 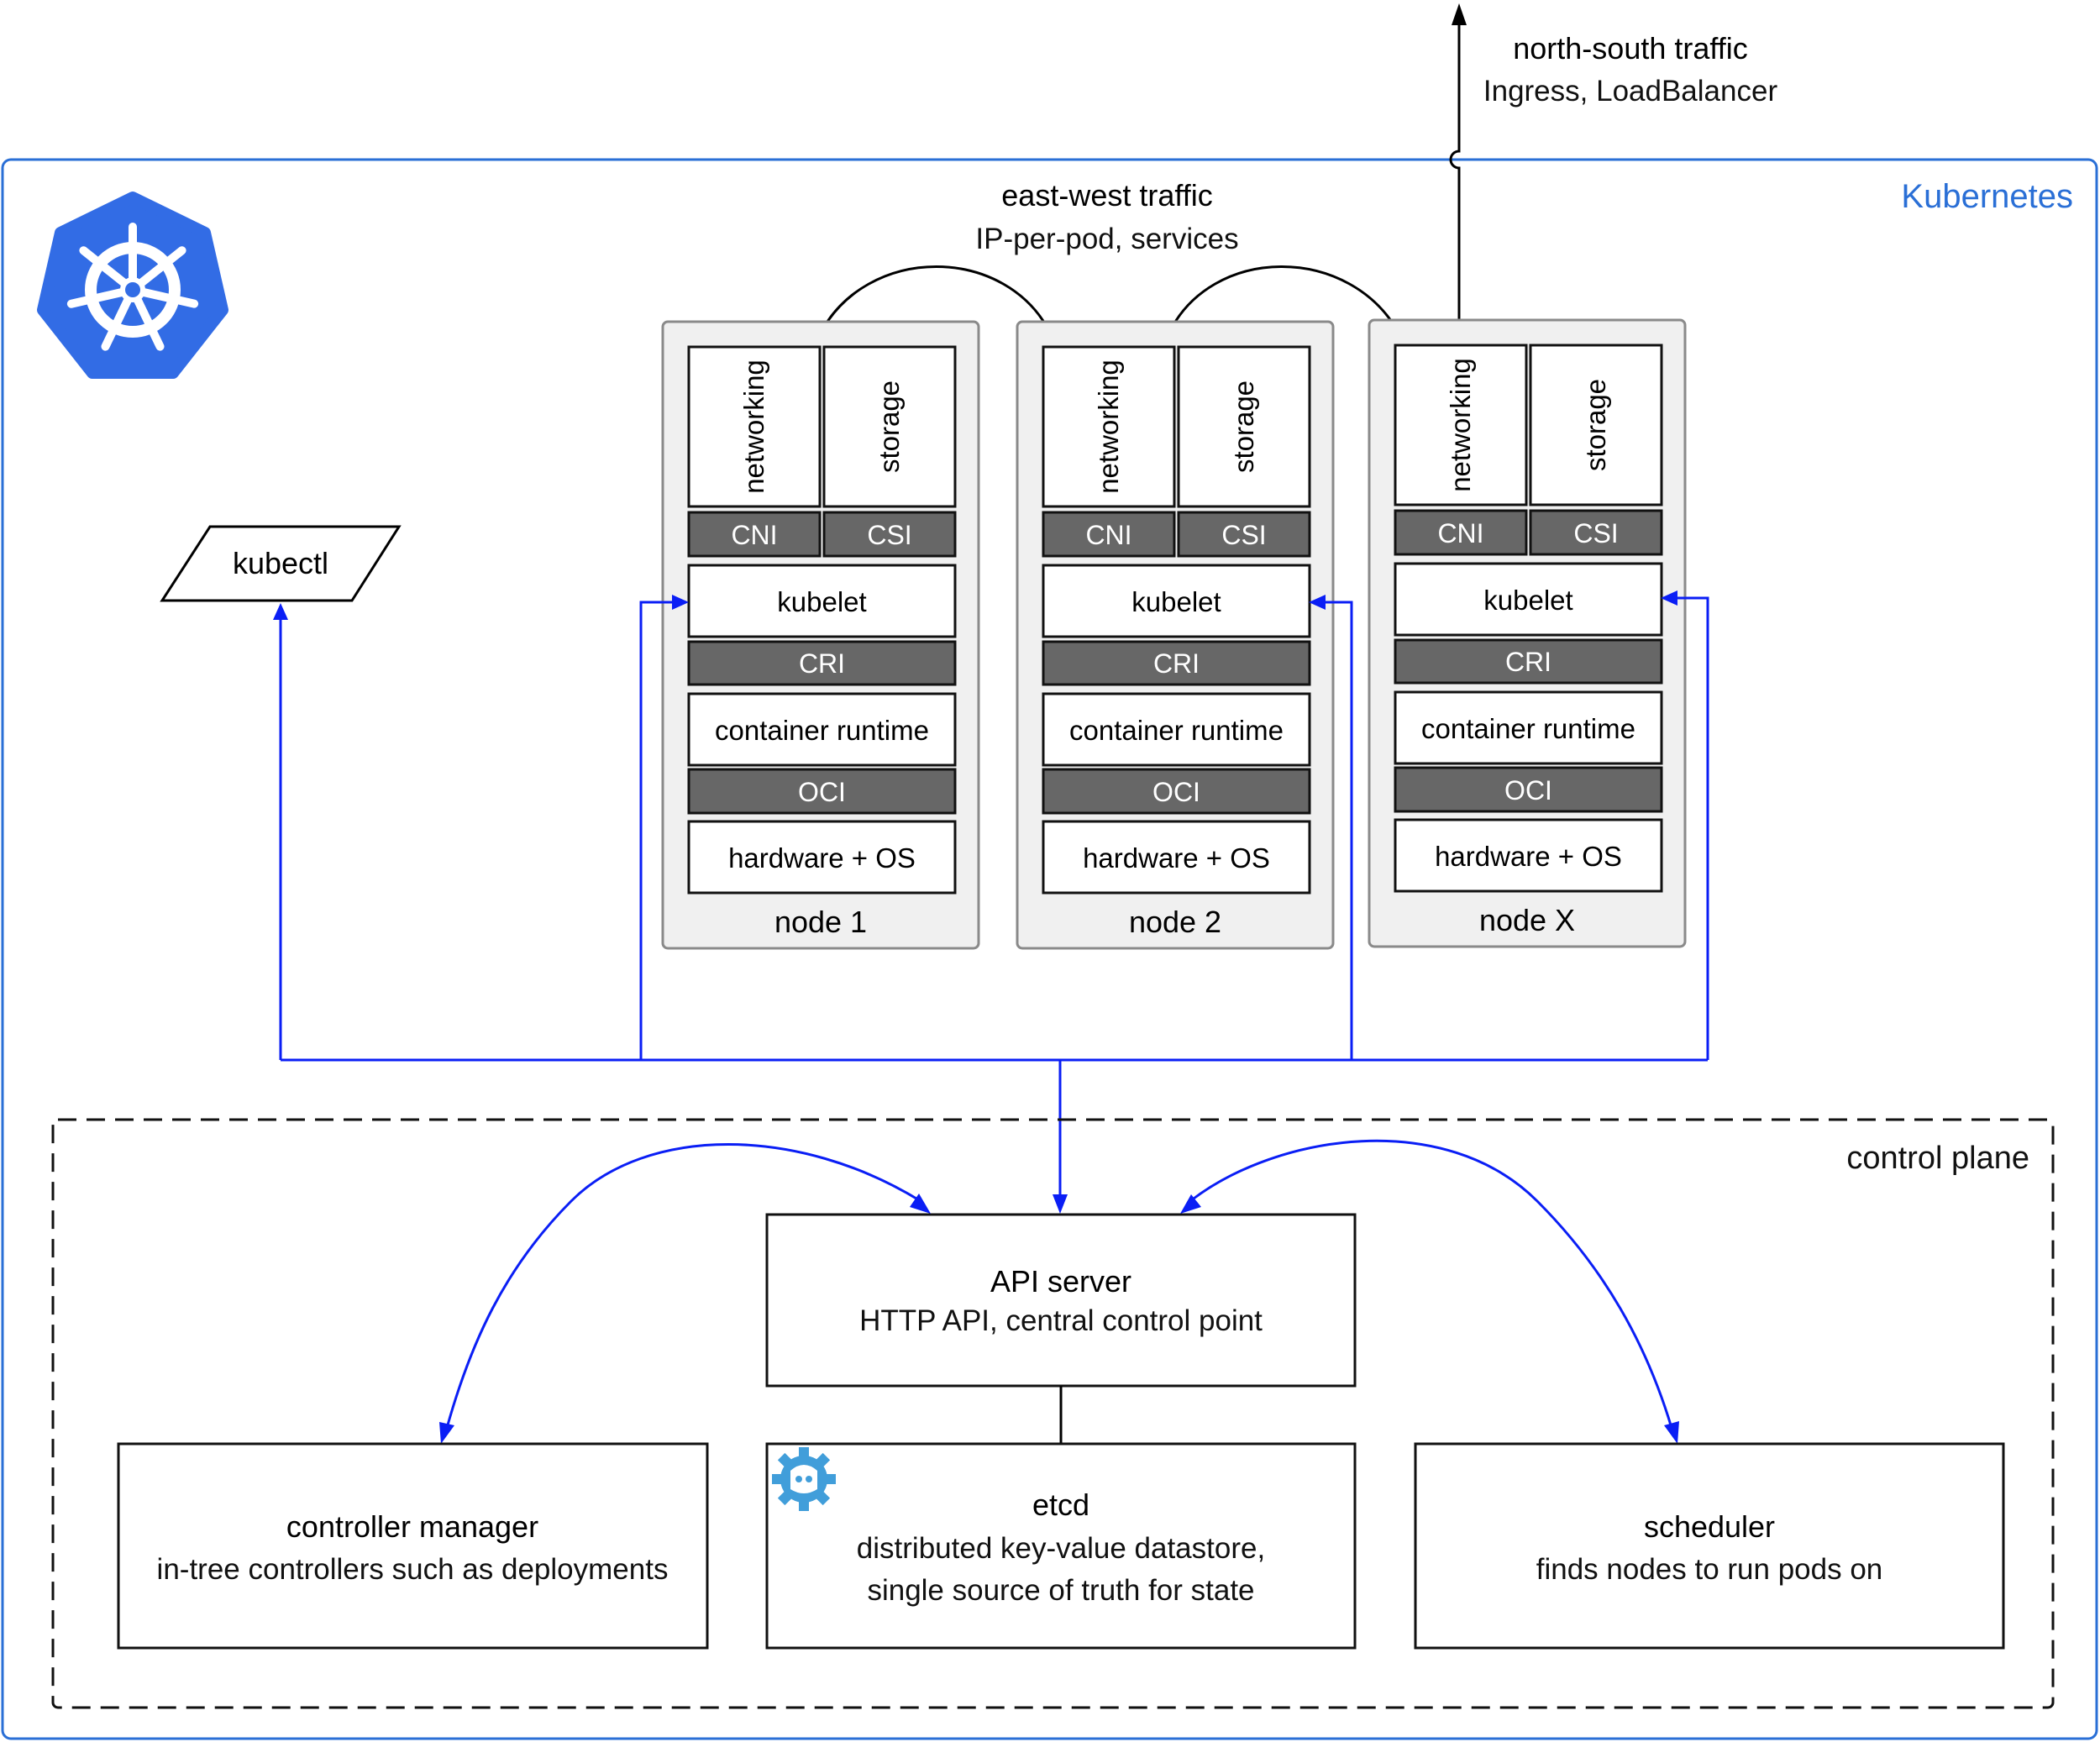 I want to click on etcd-subtitle-line1: distributed key-value datastore,, so click(x=1061, y=1548).